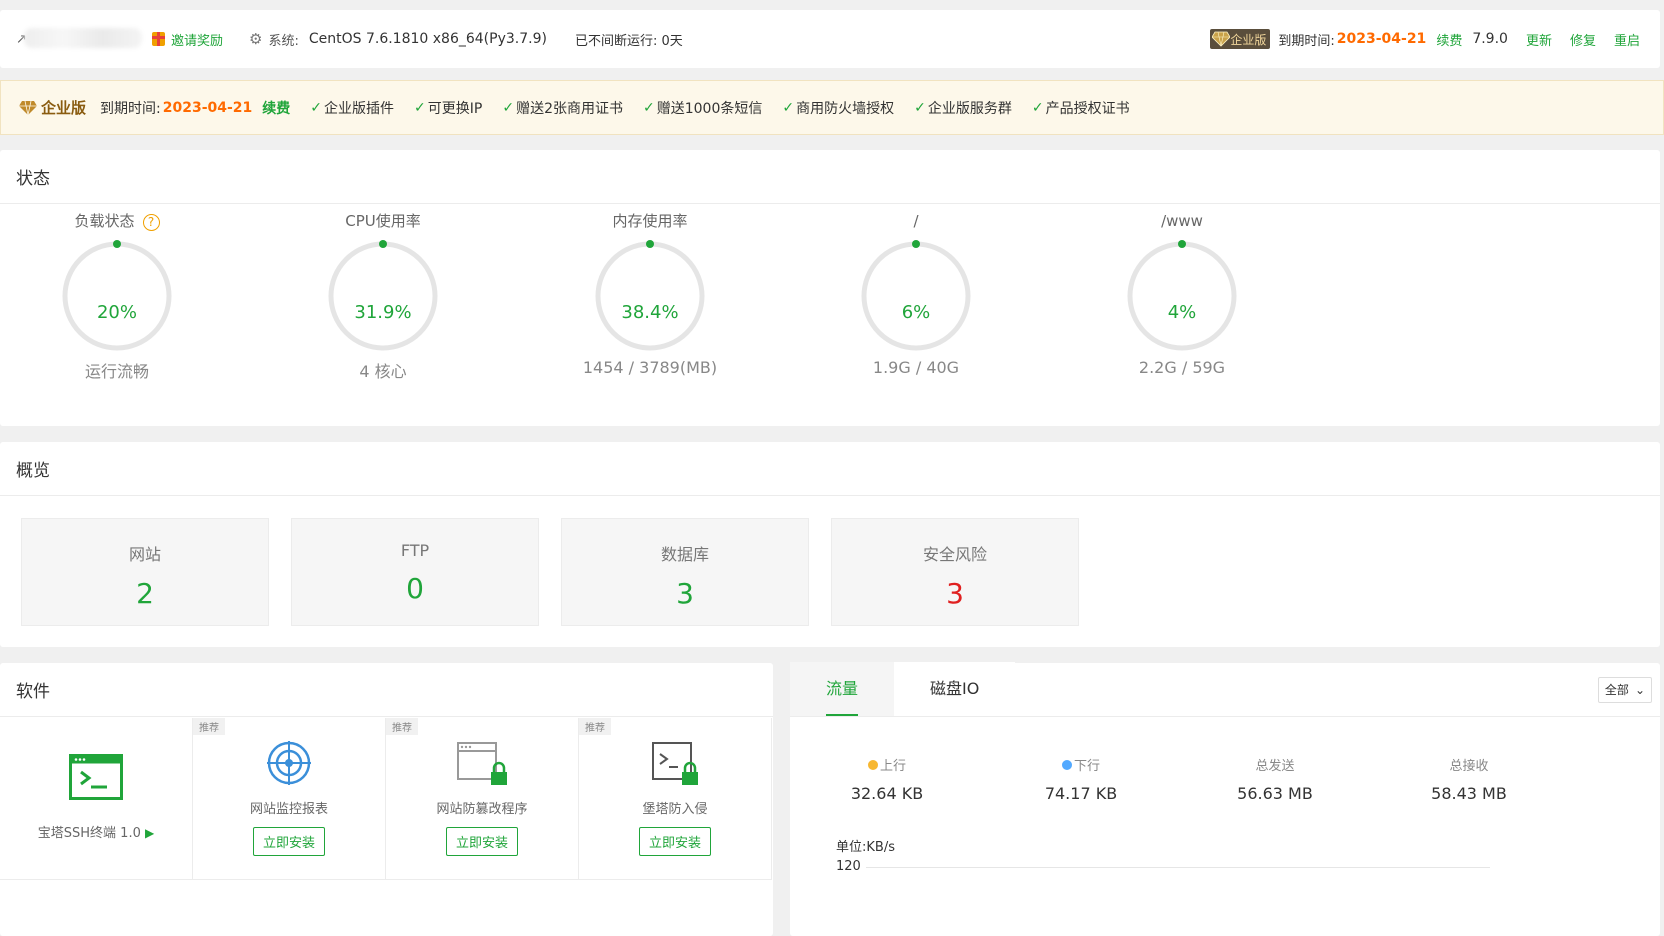 This screenshot has height=936, width=1664. Describe the element at coordinates (104, 221) in the screenshot. I see `gauge-title-text: 负载状态` at that location.